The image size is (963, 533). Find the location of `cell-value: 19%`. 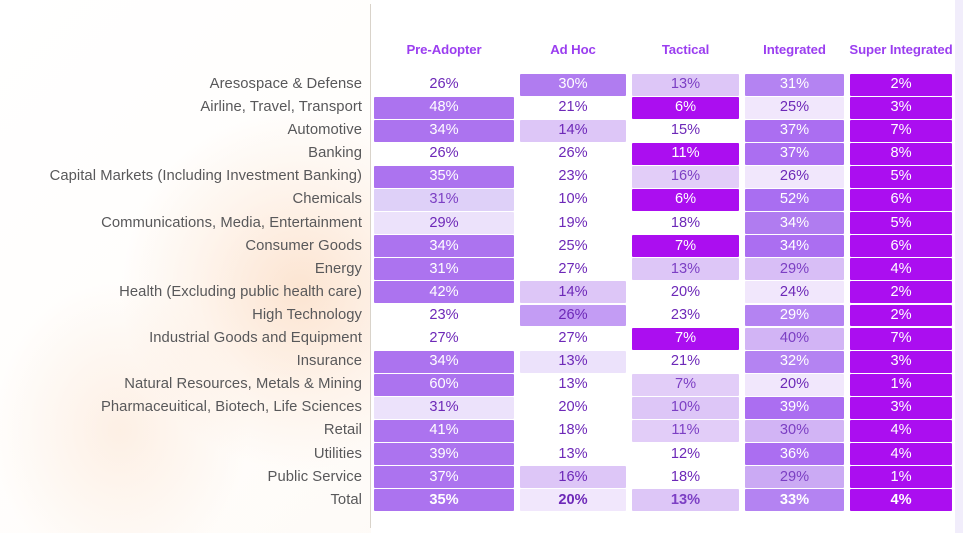

cell-value: 19% is located at coordinates (573, 222).